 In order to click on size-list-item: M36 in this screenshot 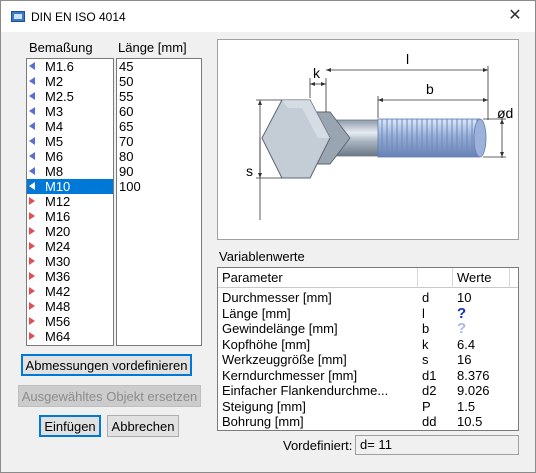, I will do `click(70, 276)`.